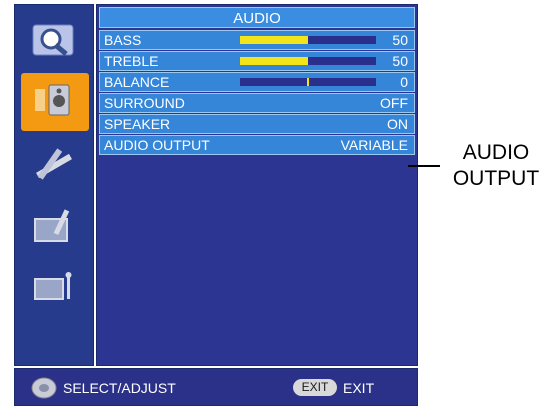 Image resolution: width=555 pixels, height=410 pixels. I want to click on menu-row-bass: BASS 50, so click(257, 40).